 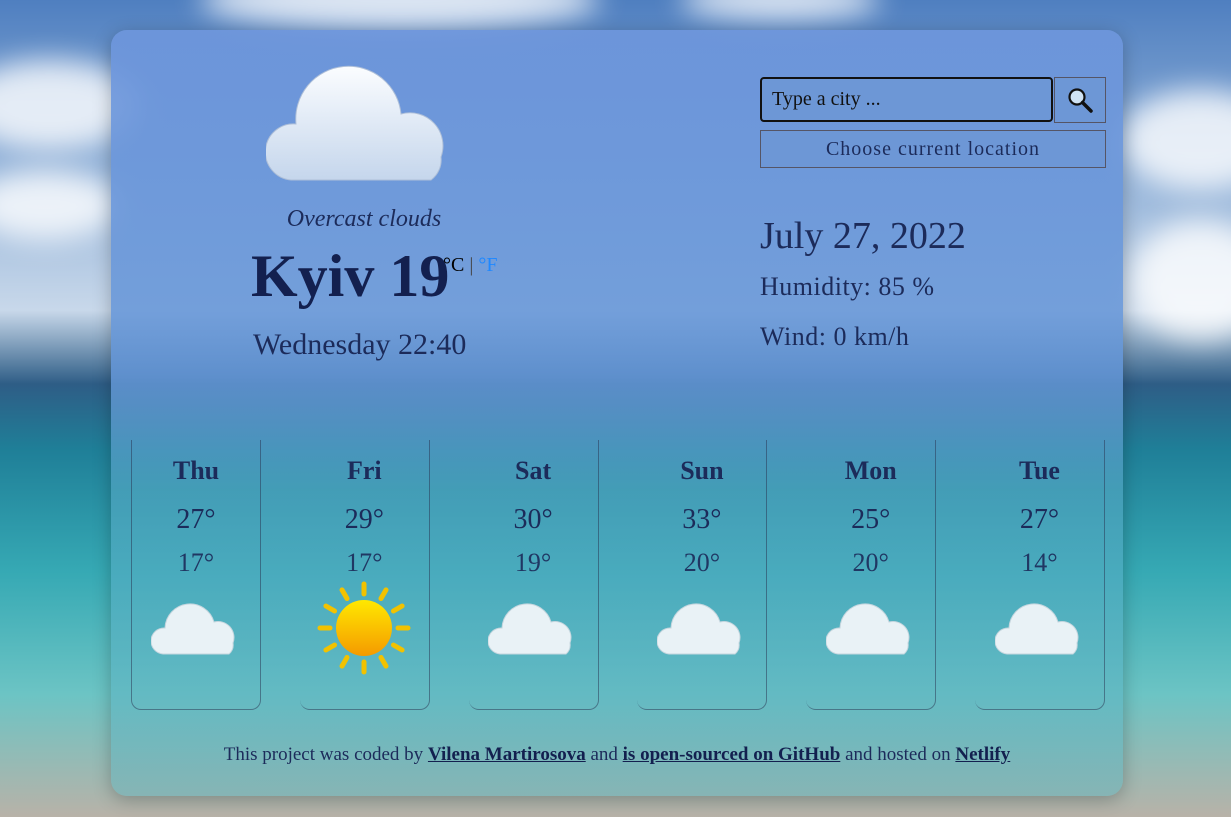 I want to click on github-link: is open-sourced on GitHub, so click(x=732, y=754).